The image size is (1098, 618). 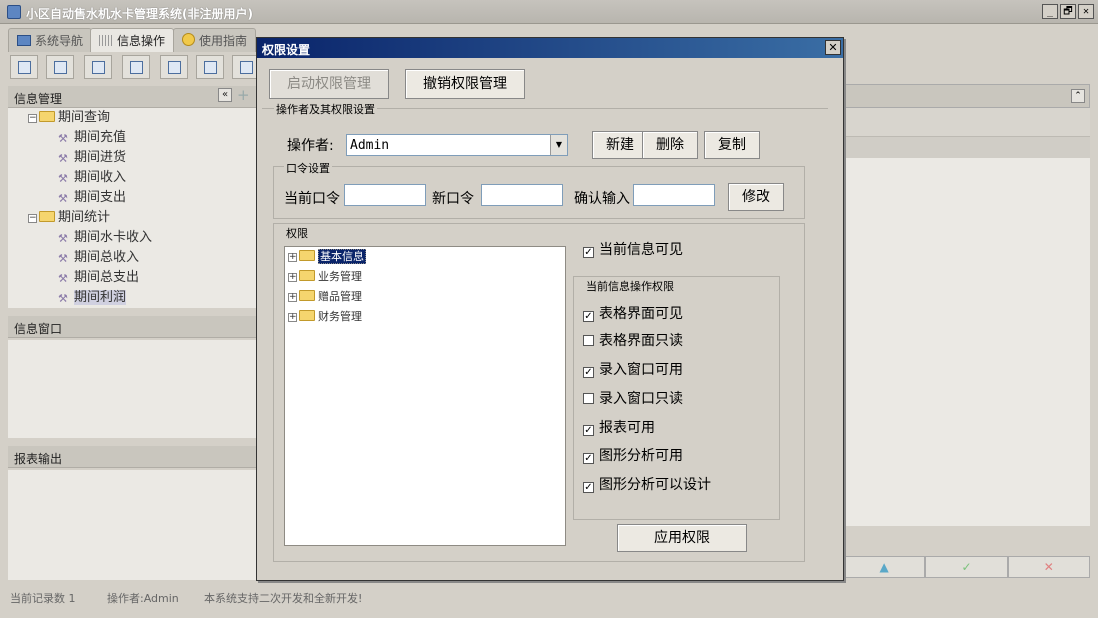 I want to click on tree-node-label: 期间支出, so click(x=100, y=197).